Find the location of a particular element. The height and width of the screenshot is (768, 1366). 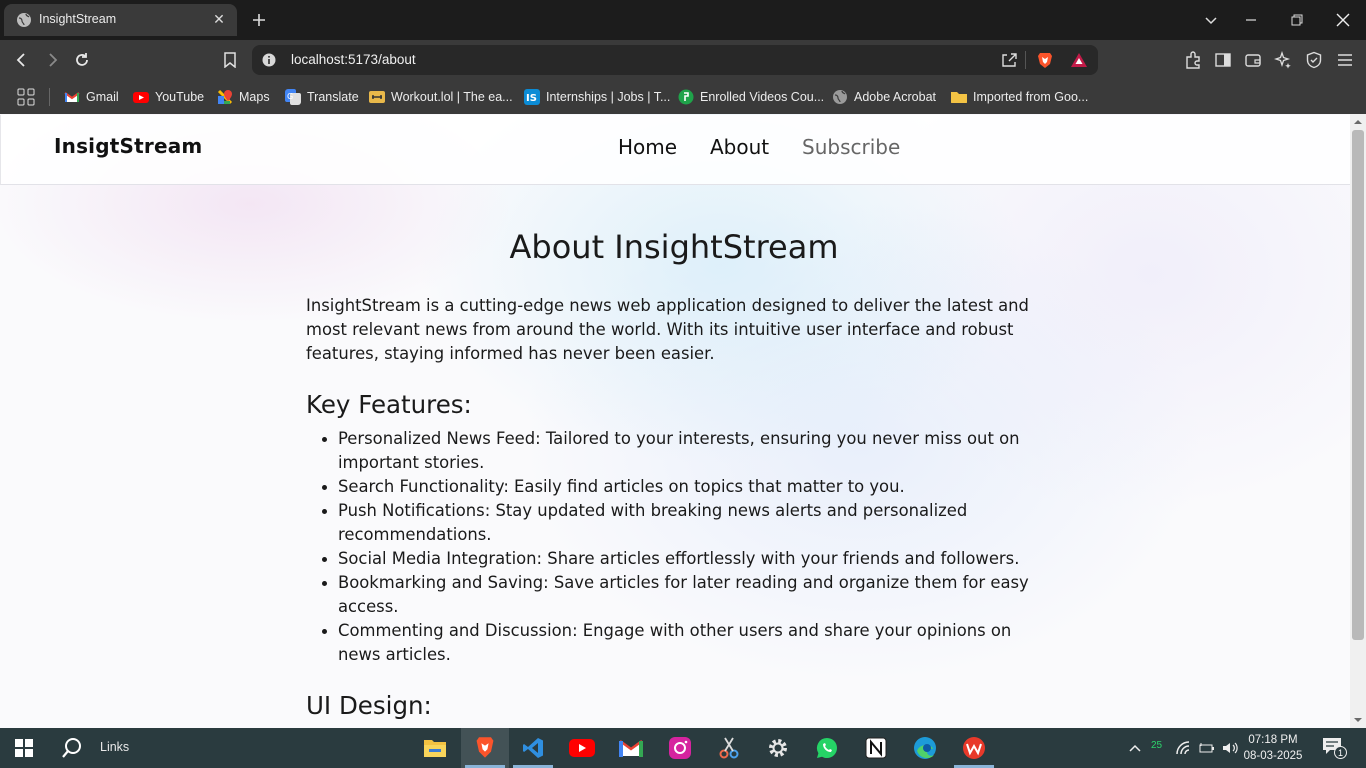

gmail-app is located at coordinates (631, 748).